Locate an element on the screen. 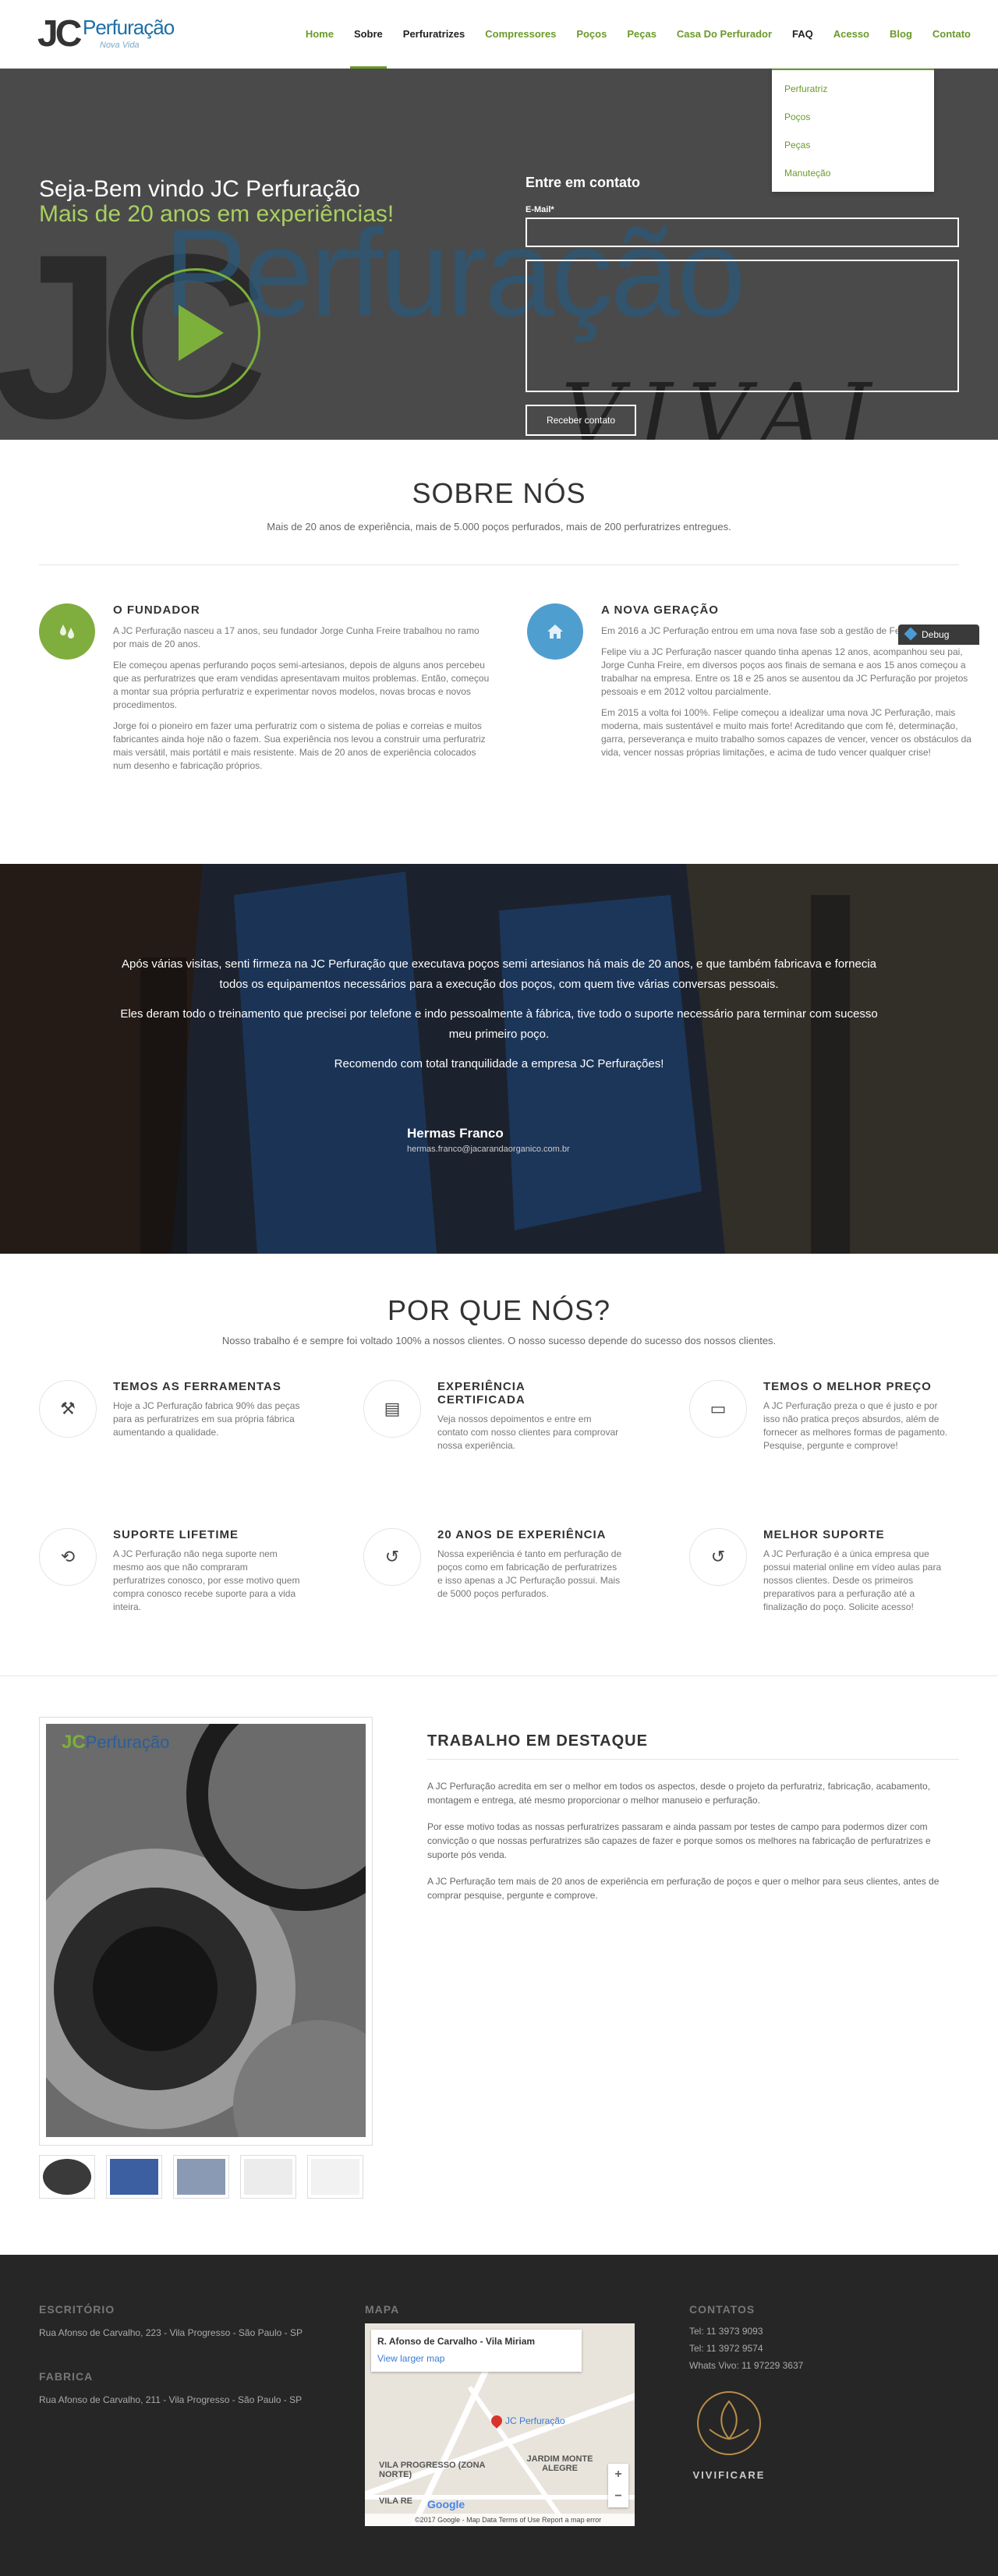 This screenshot has height=2576, width=998. nav-home: Home is located at coordinates (320, 34).